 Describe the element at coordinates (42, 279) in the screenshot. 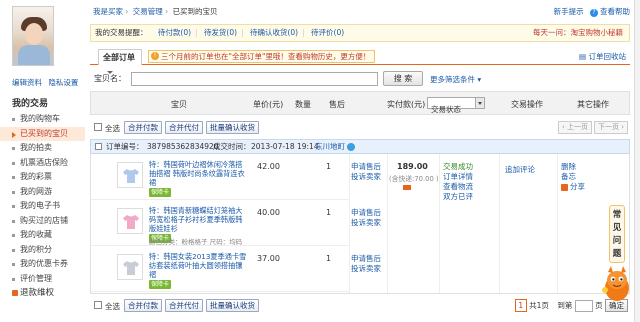

I see `sidebar-item: 评价管理` at that location.